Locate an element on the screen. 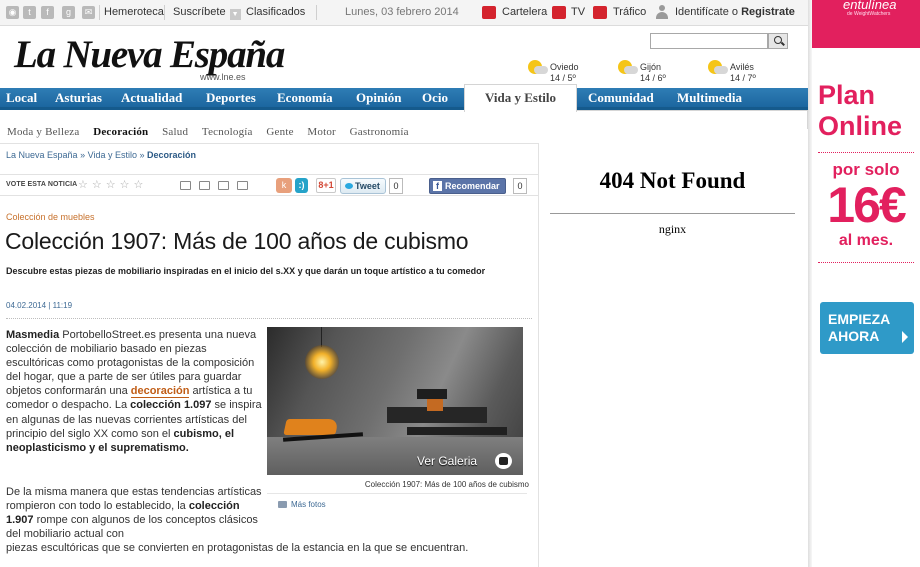  article-date: 04.02.2014 | 11:19 is located at coordinates (39, 305).